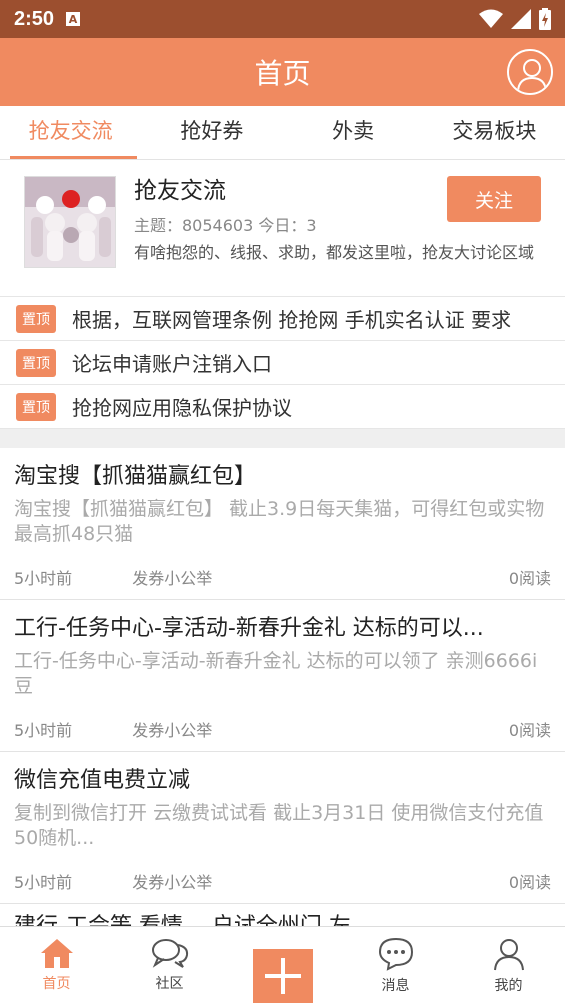 This screenshot has width=565, height=1004. I want to click on post-excerpt: 淘宝搜【抓猫猫赢红包】 截止3.9日每天集猫，可得红包或实物 最高抓48只猫, so click(279, 521).